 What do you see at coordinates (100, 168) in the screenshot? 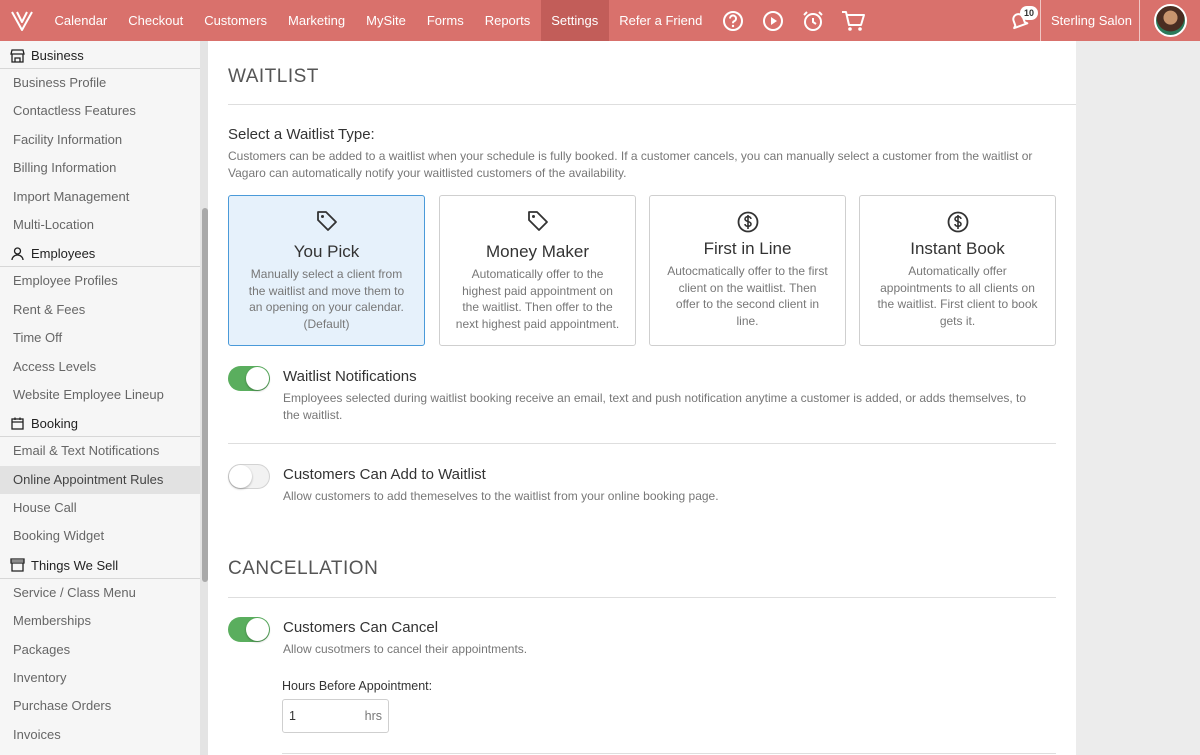
I see `sidebar-item-billing-information: Billing Information` at bounding box center [100, 168].